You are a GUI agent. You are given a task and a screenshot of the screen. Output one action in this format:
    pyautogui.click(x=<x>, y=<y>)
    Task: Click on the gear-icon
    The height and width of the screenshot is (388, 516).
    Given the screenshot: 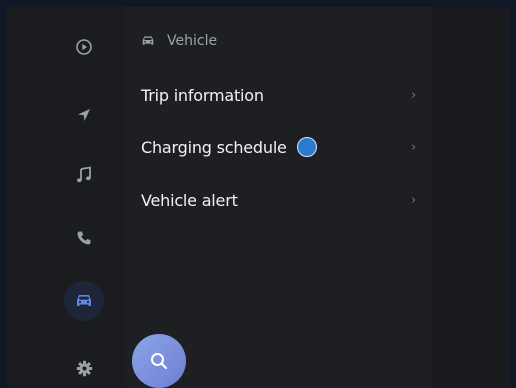 What is the action you would take?
    pyautogui.click(x=84, y=368)
    